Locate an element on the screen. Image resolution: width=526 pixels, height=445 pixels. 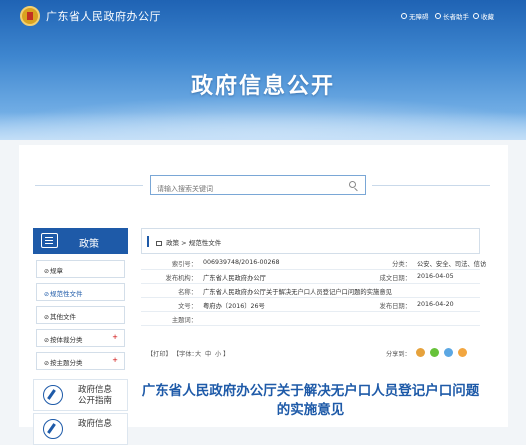
meta-row: 主题词： is located at coordinates (310, 319).